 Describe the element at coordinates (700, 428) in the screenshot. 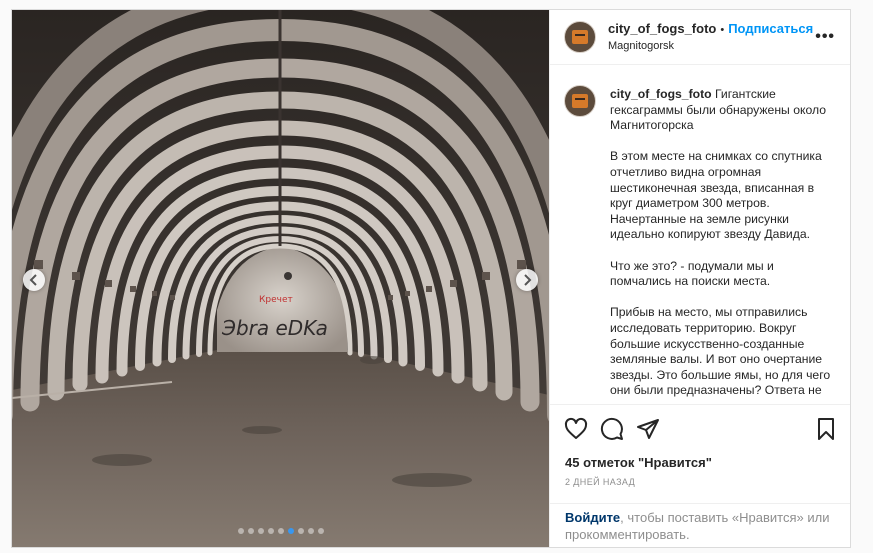

I see `action-bar` at that location.